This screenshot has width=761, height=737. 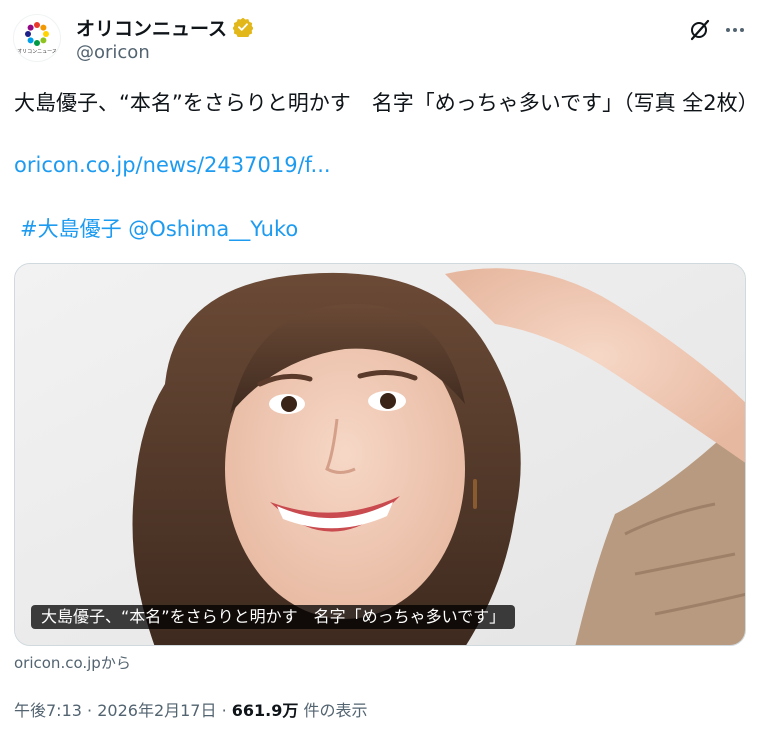 I want to click on display-name: オリコンニュース, so click(x=151, y=27).